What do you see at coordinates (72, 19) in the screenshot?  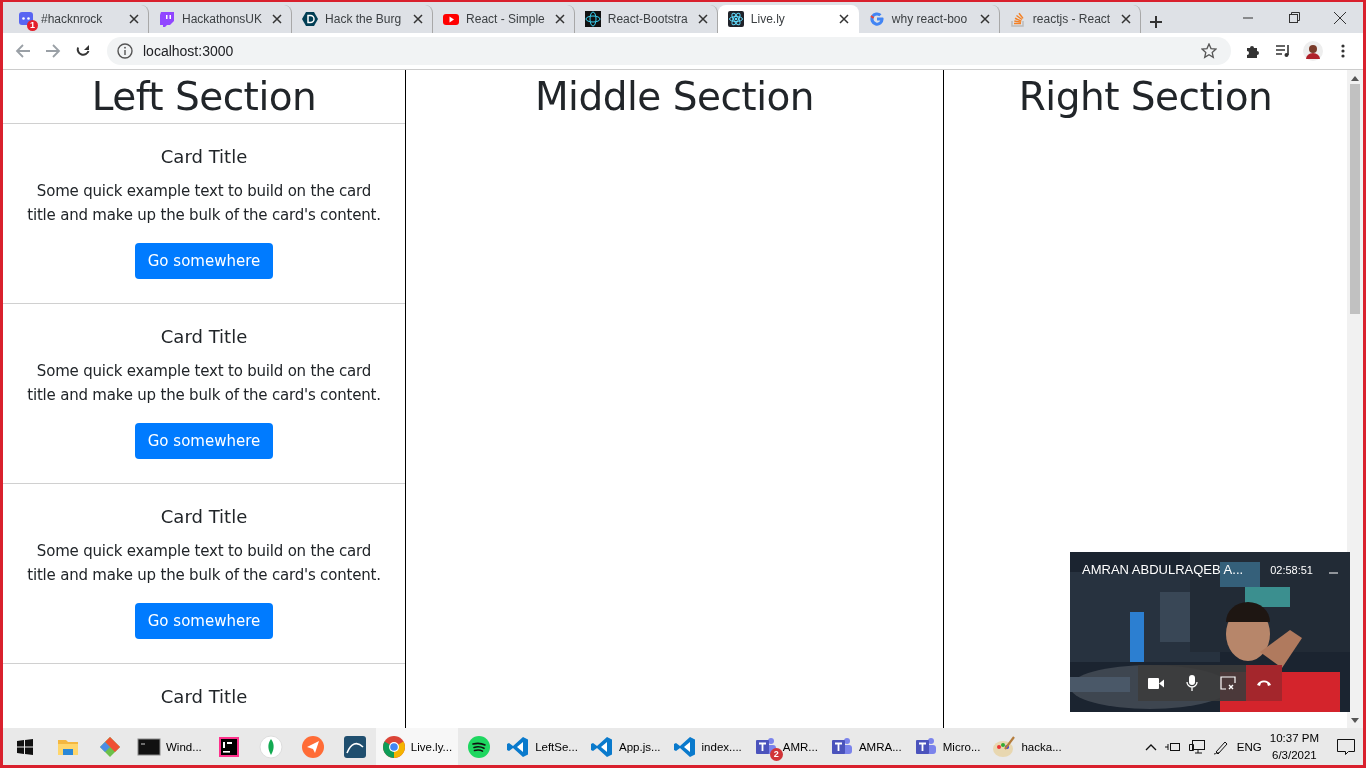 I see `tab-title: #hacknrock` at bounding box center [72, 19].